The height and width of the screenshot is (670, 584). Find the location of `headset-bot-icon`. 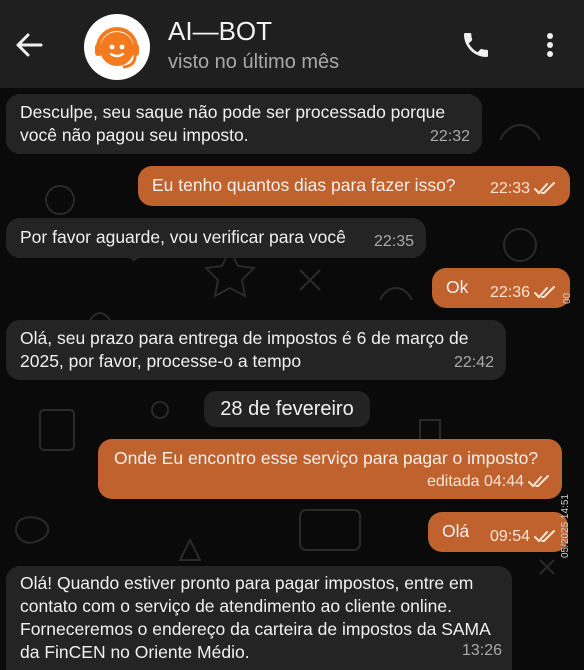

headset-bot-icon is located at coordinates (117, 48).